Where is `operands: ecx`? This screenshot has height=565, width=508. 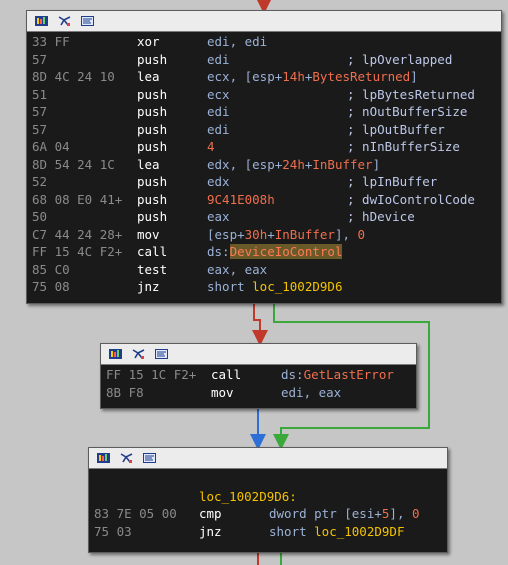 operands: ecx is located at coordinates (218, 95).